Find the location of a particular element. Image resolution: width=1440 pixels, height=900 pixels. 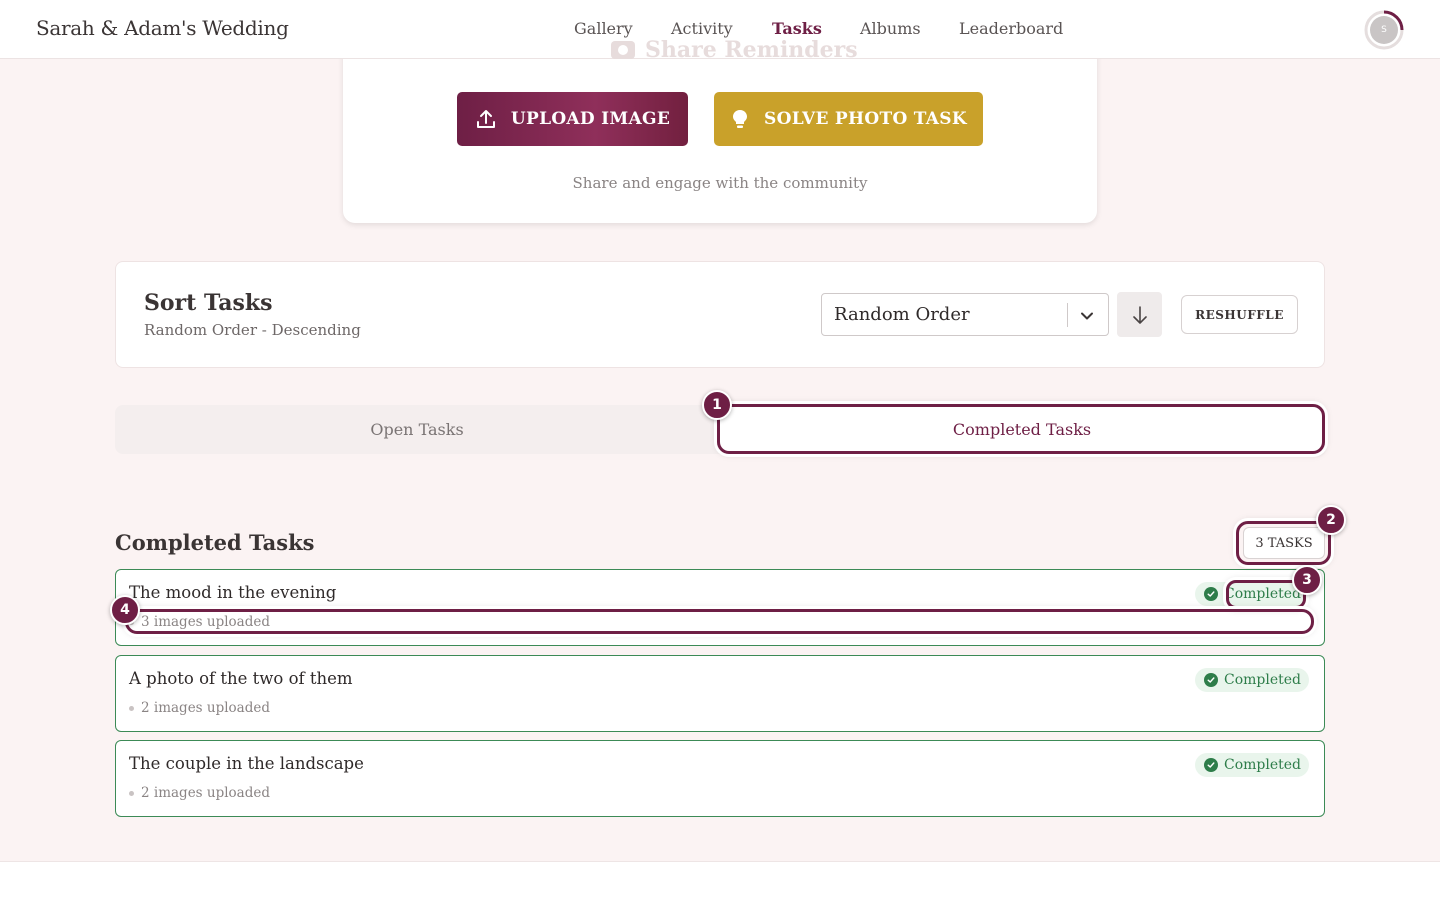

nav-activity: Activity is located at coordinates (702, 28).